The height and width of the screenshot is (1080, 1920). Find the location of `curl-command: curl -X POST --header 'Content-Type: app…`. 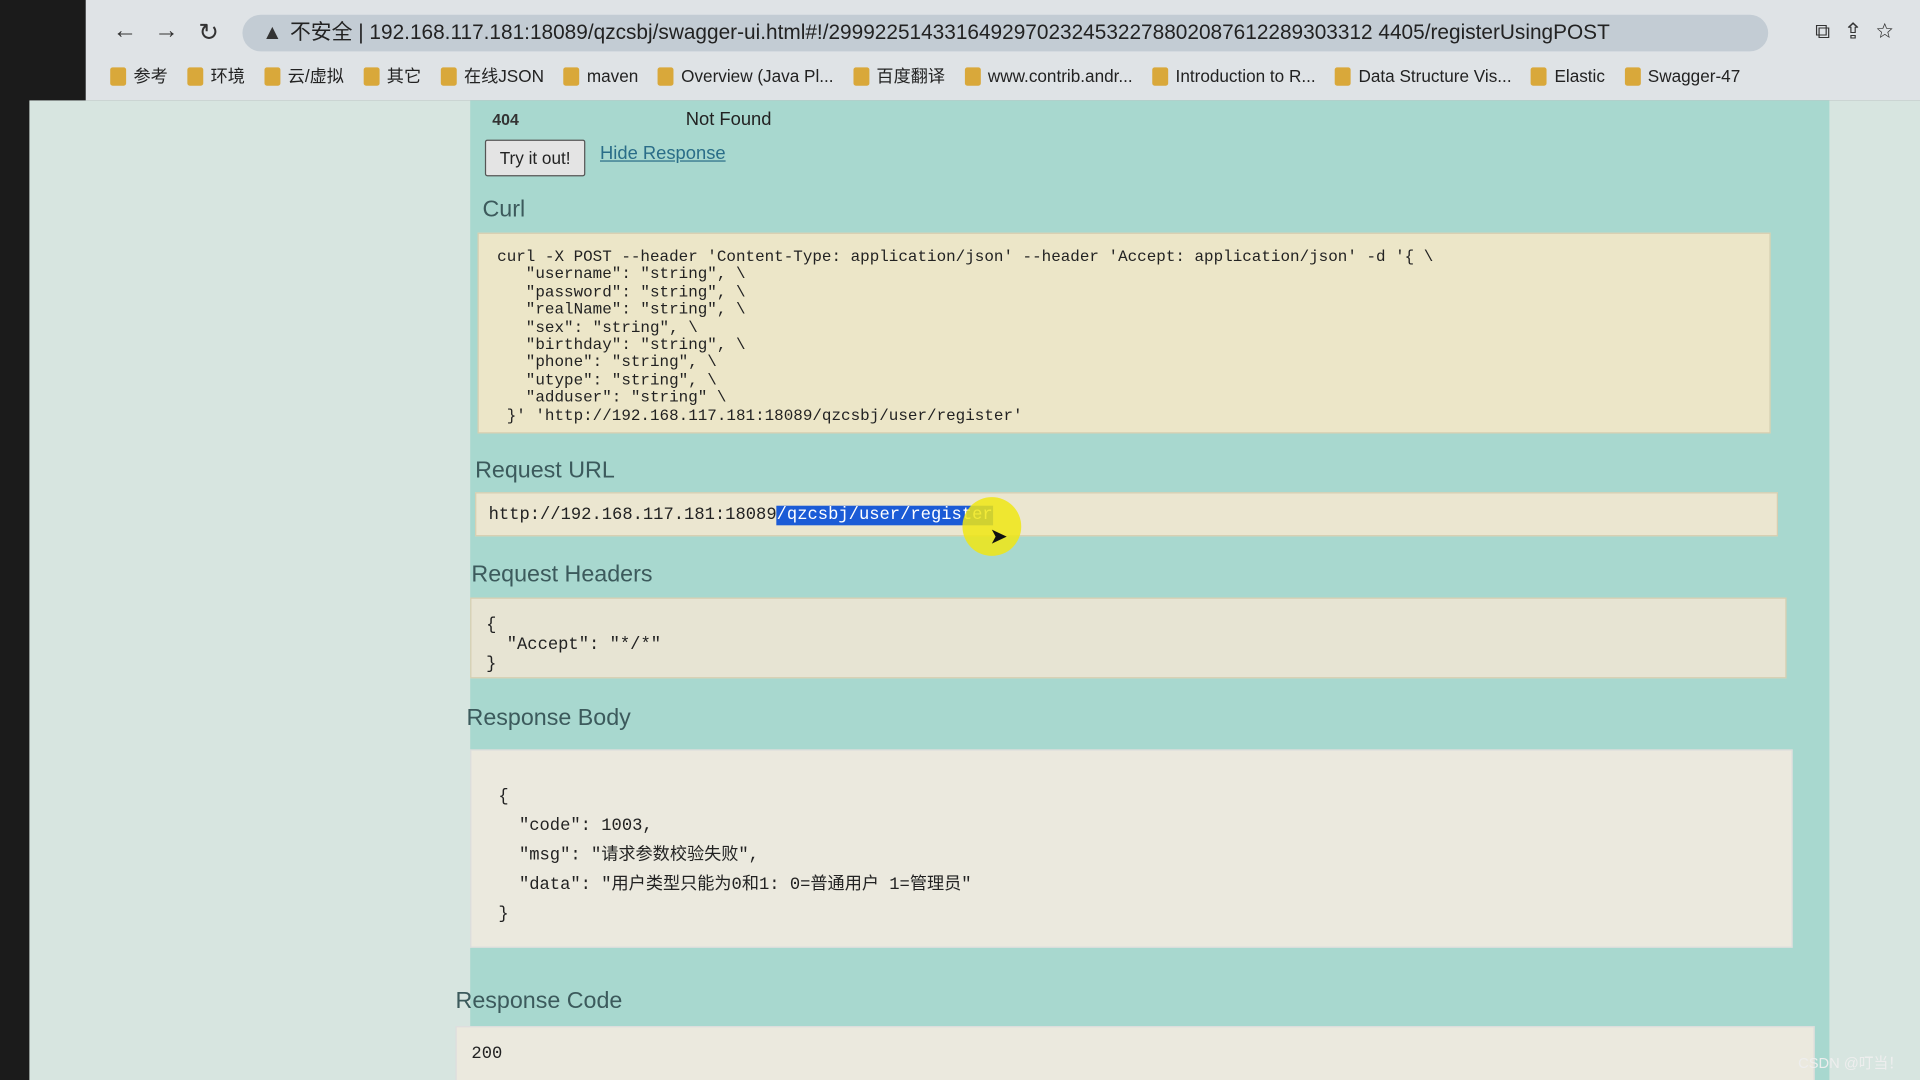

curl-command: curl -X POST --header 'Content-Type: app… is located at coordinates (1124, 333).